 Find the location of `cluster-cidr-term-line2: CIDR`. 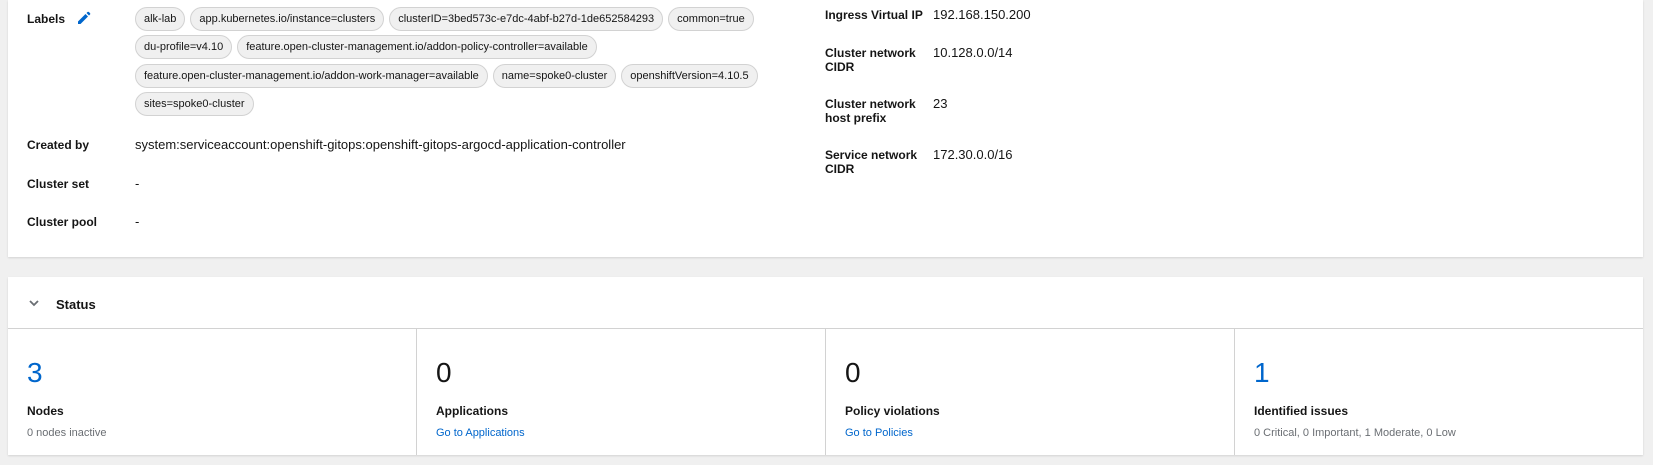

cluster-cidr-term-line2: CIDR is located at coordinates (840, 67).